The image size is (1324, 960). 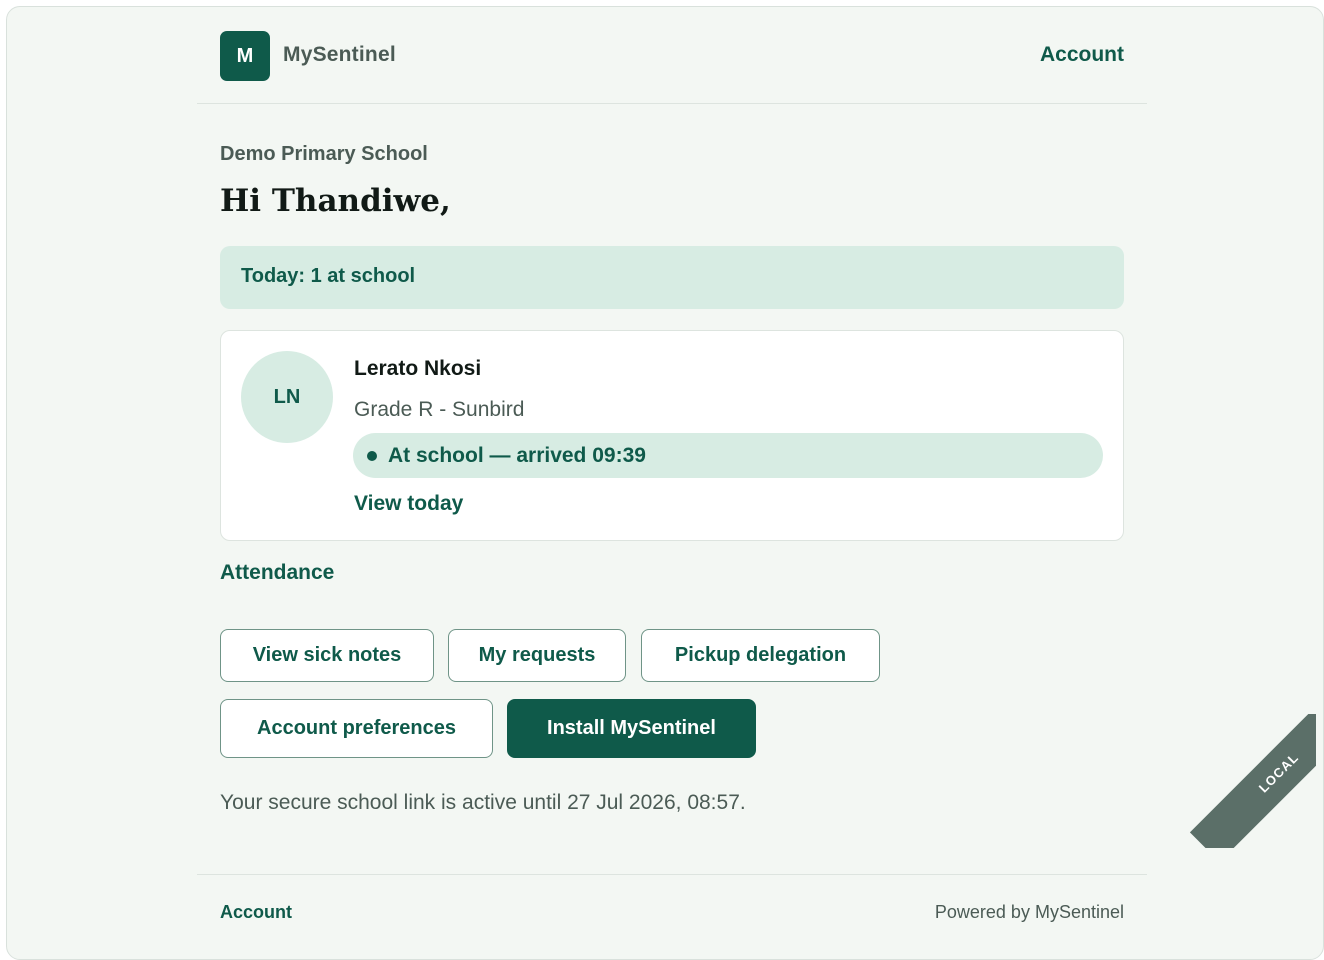 I want to click on attendance-status-badge: At school — arrived 09:39, so click(x=728, y=455).